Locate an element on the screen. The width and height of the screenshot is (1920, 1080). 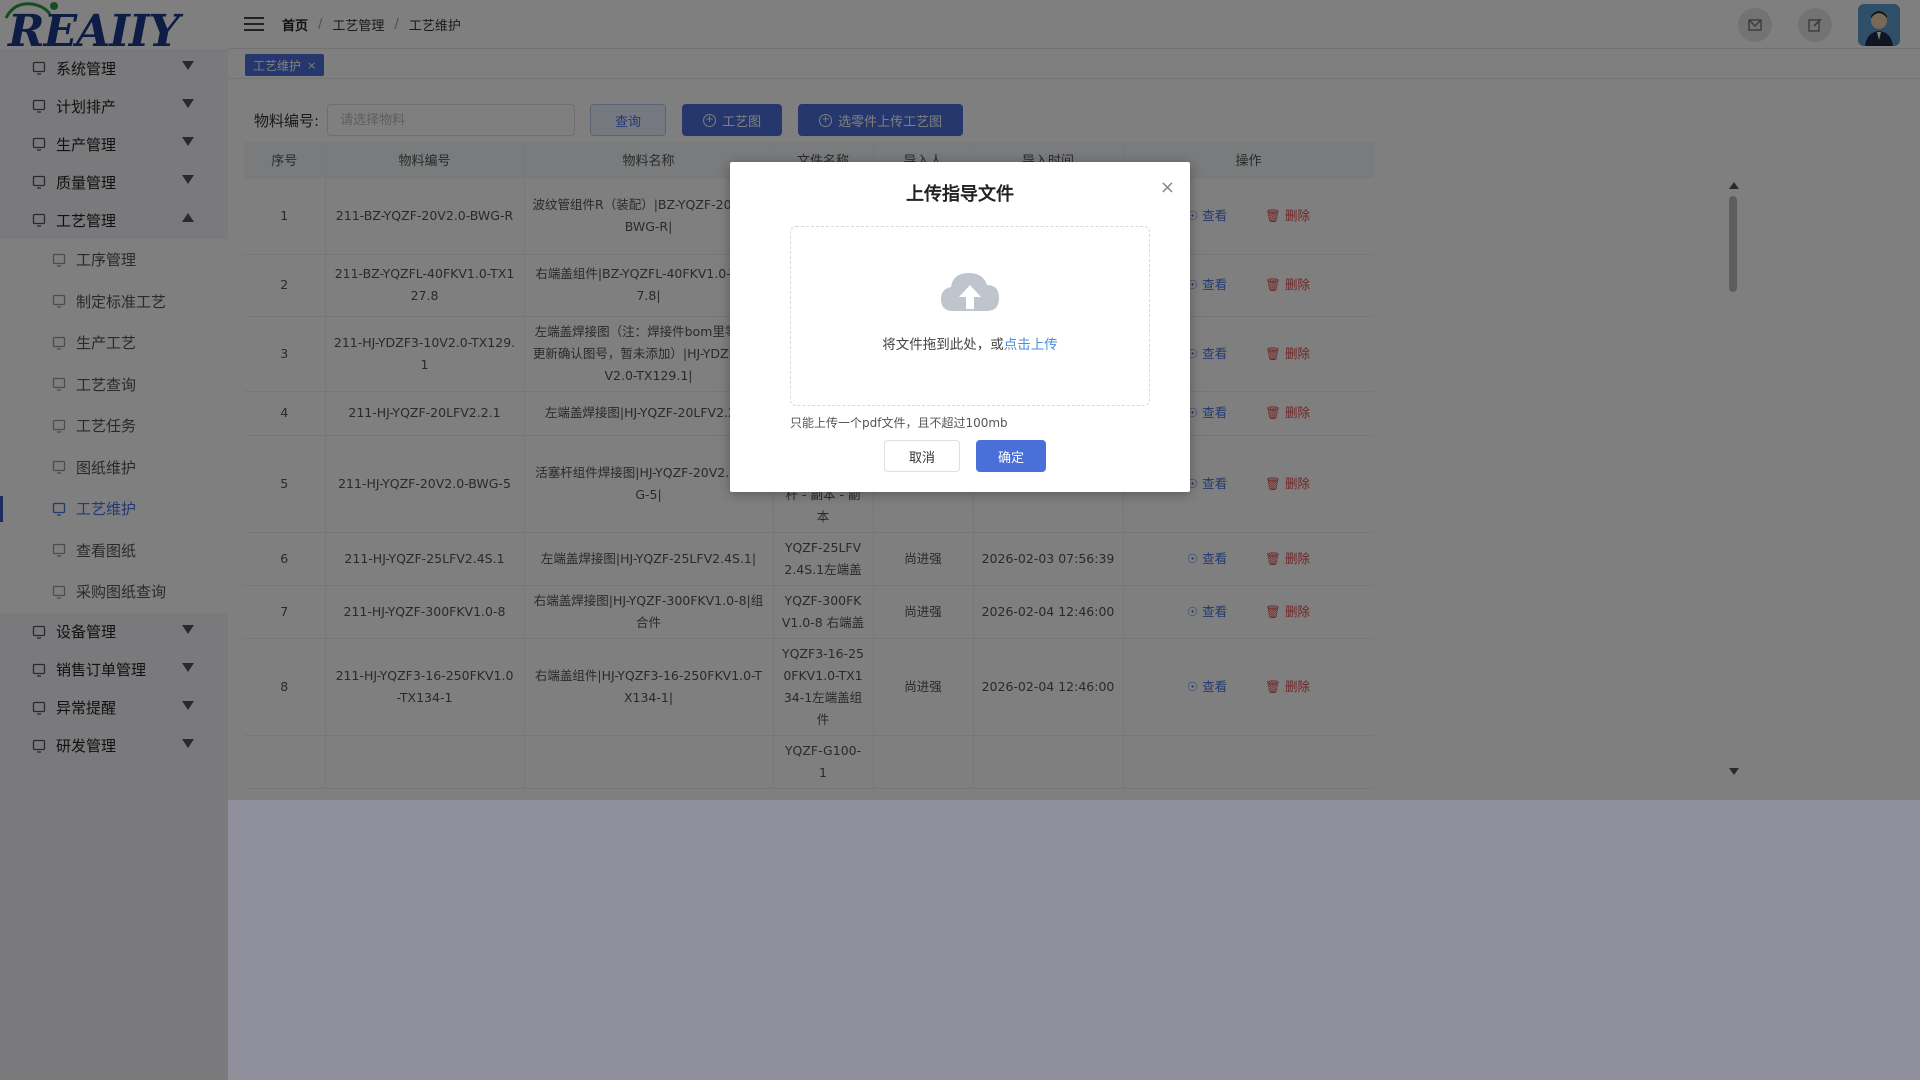
drop-text: 将文件拖到此处，或点击上传 is located at coordinates (970, 343).